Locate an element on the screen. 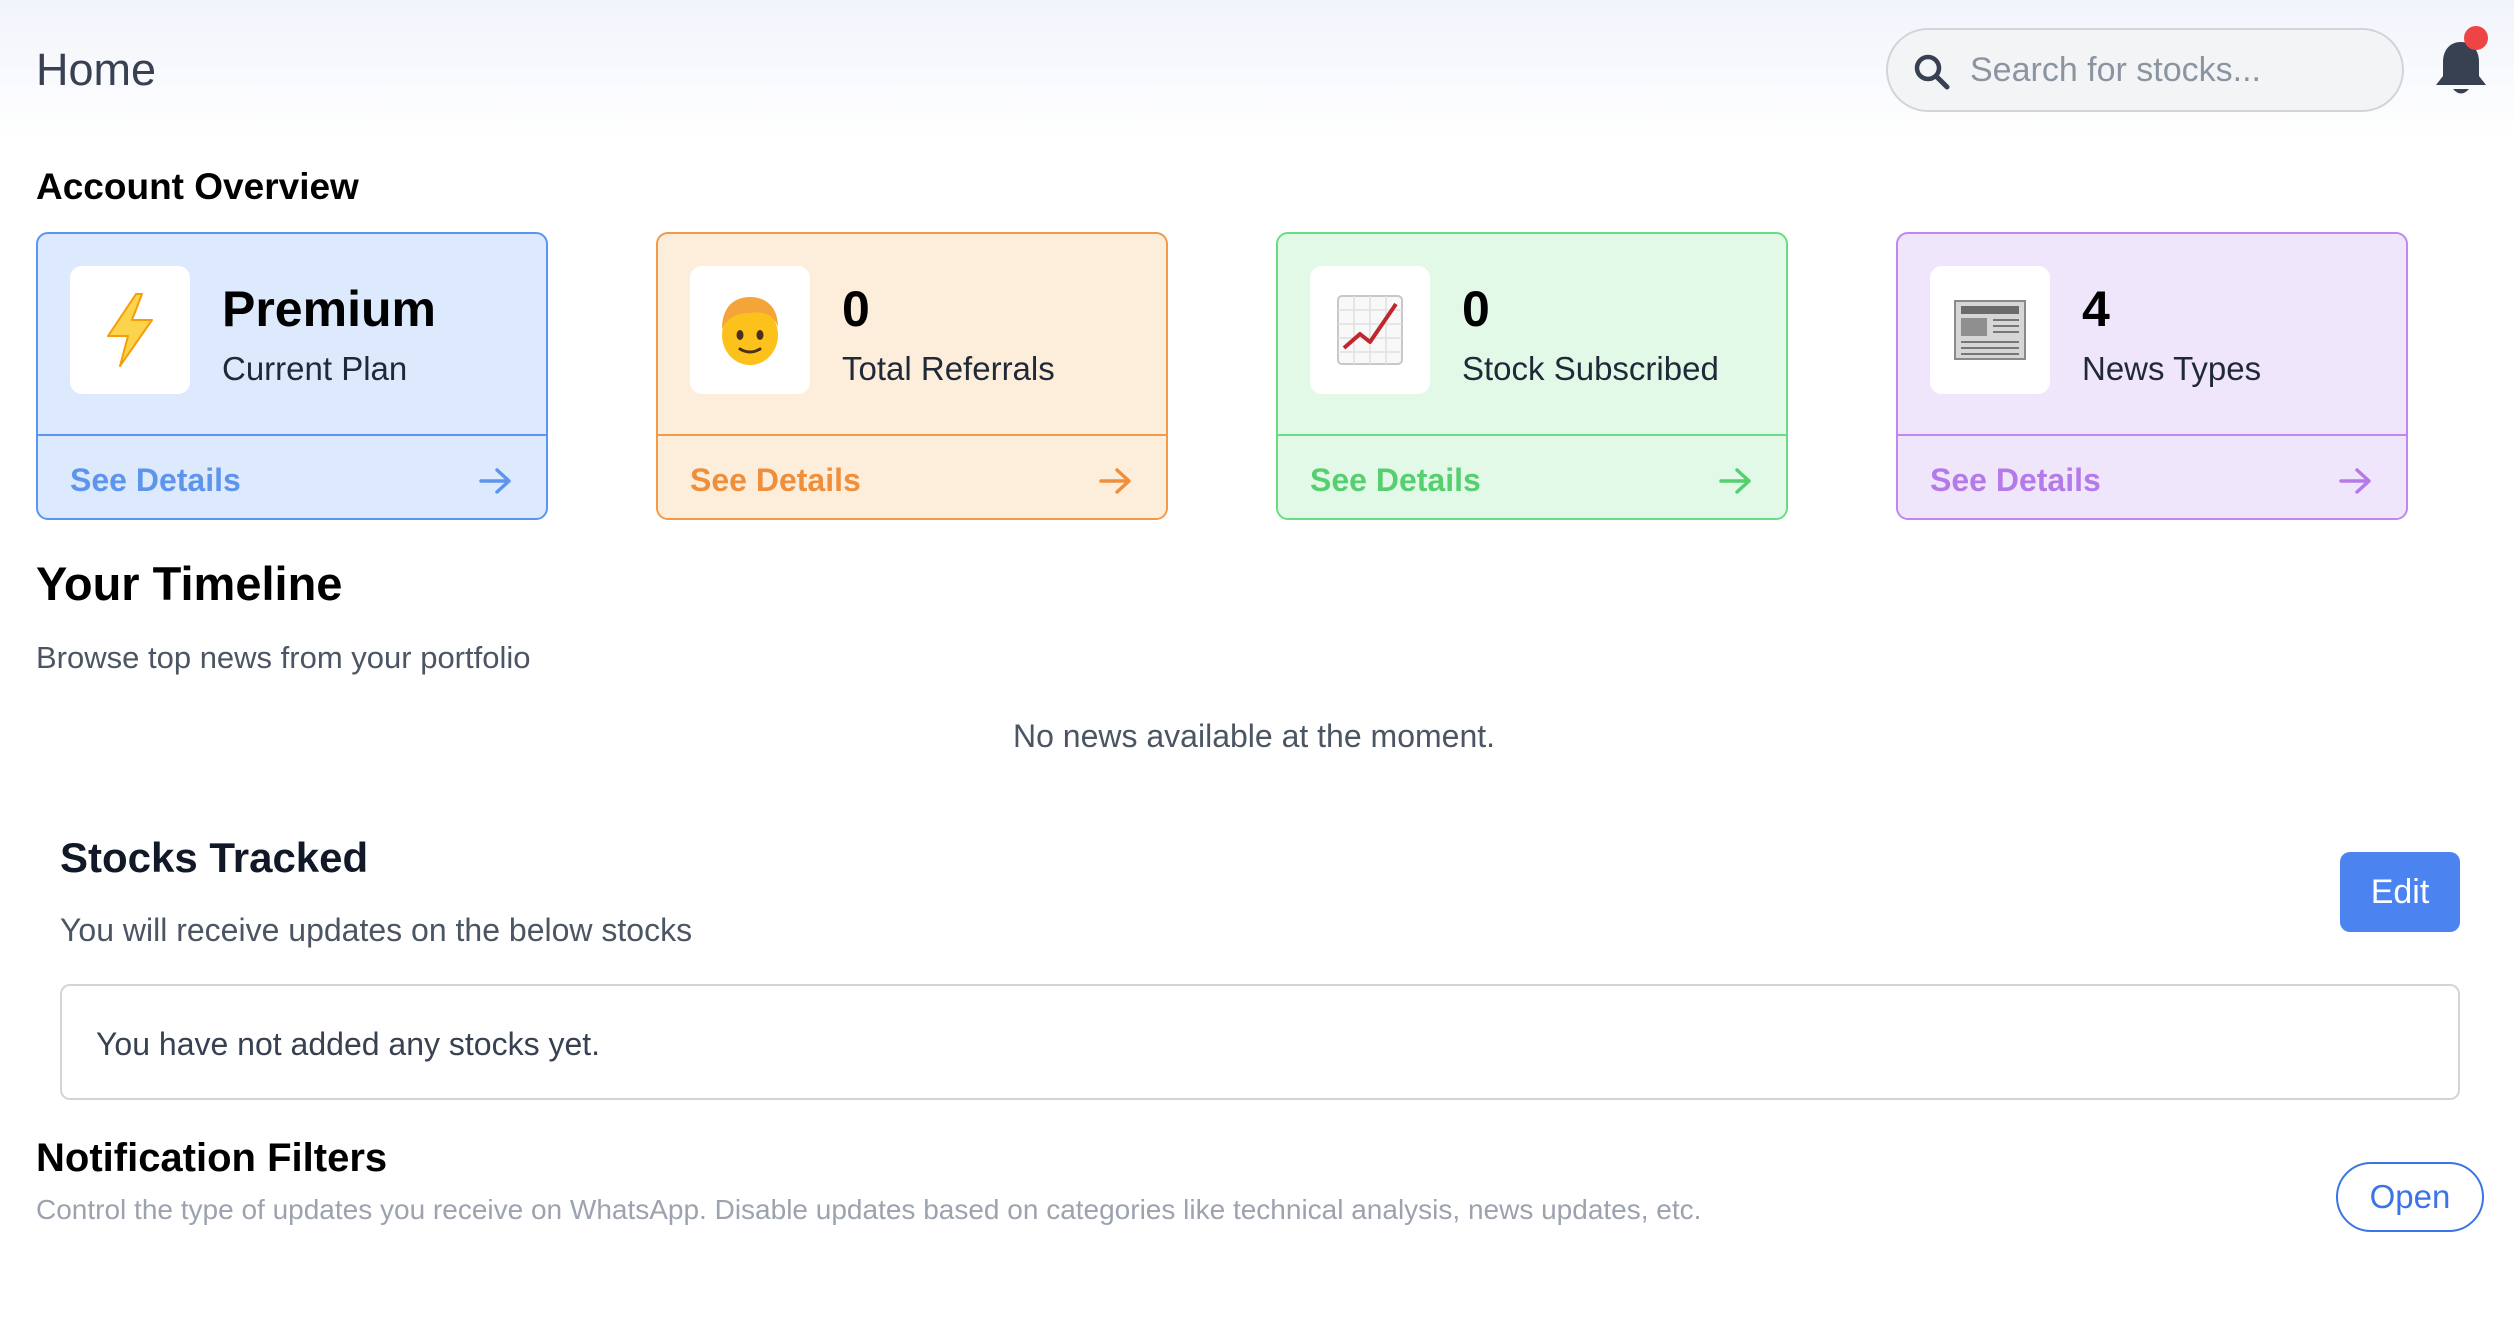 This screenshot has width=2514, height=1330. lightning-icon is located at coordinates (130, 330).